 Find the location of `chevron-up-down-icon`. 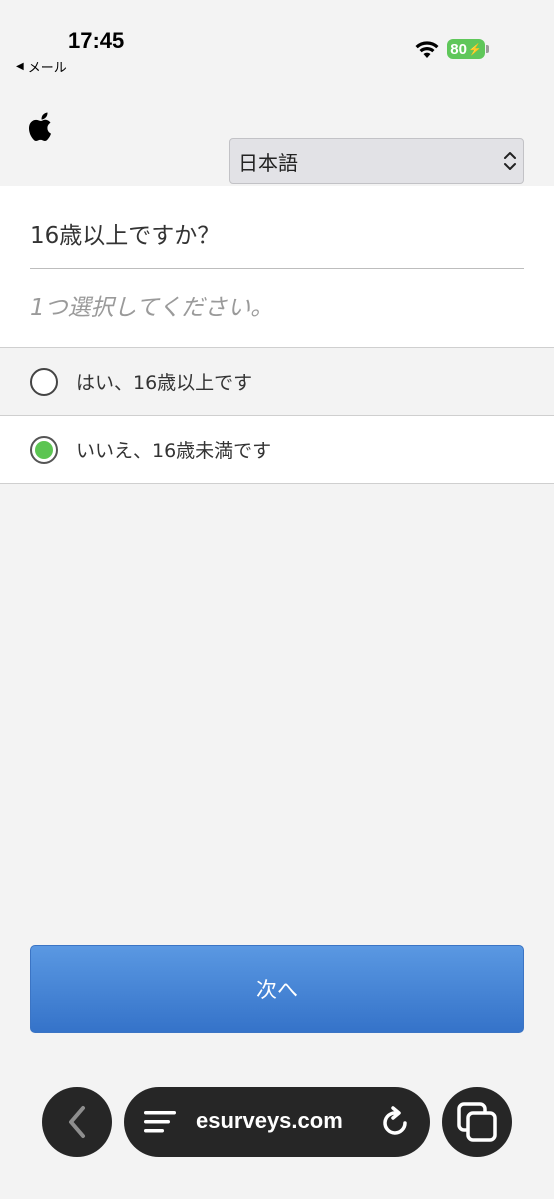

chevron-up-down-icon is located at coordinates (510, 161).